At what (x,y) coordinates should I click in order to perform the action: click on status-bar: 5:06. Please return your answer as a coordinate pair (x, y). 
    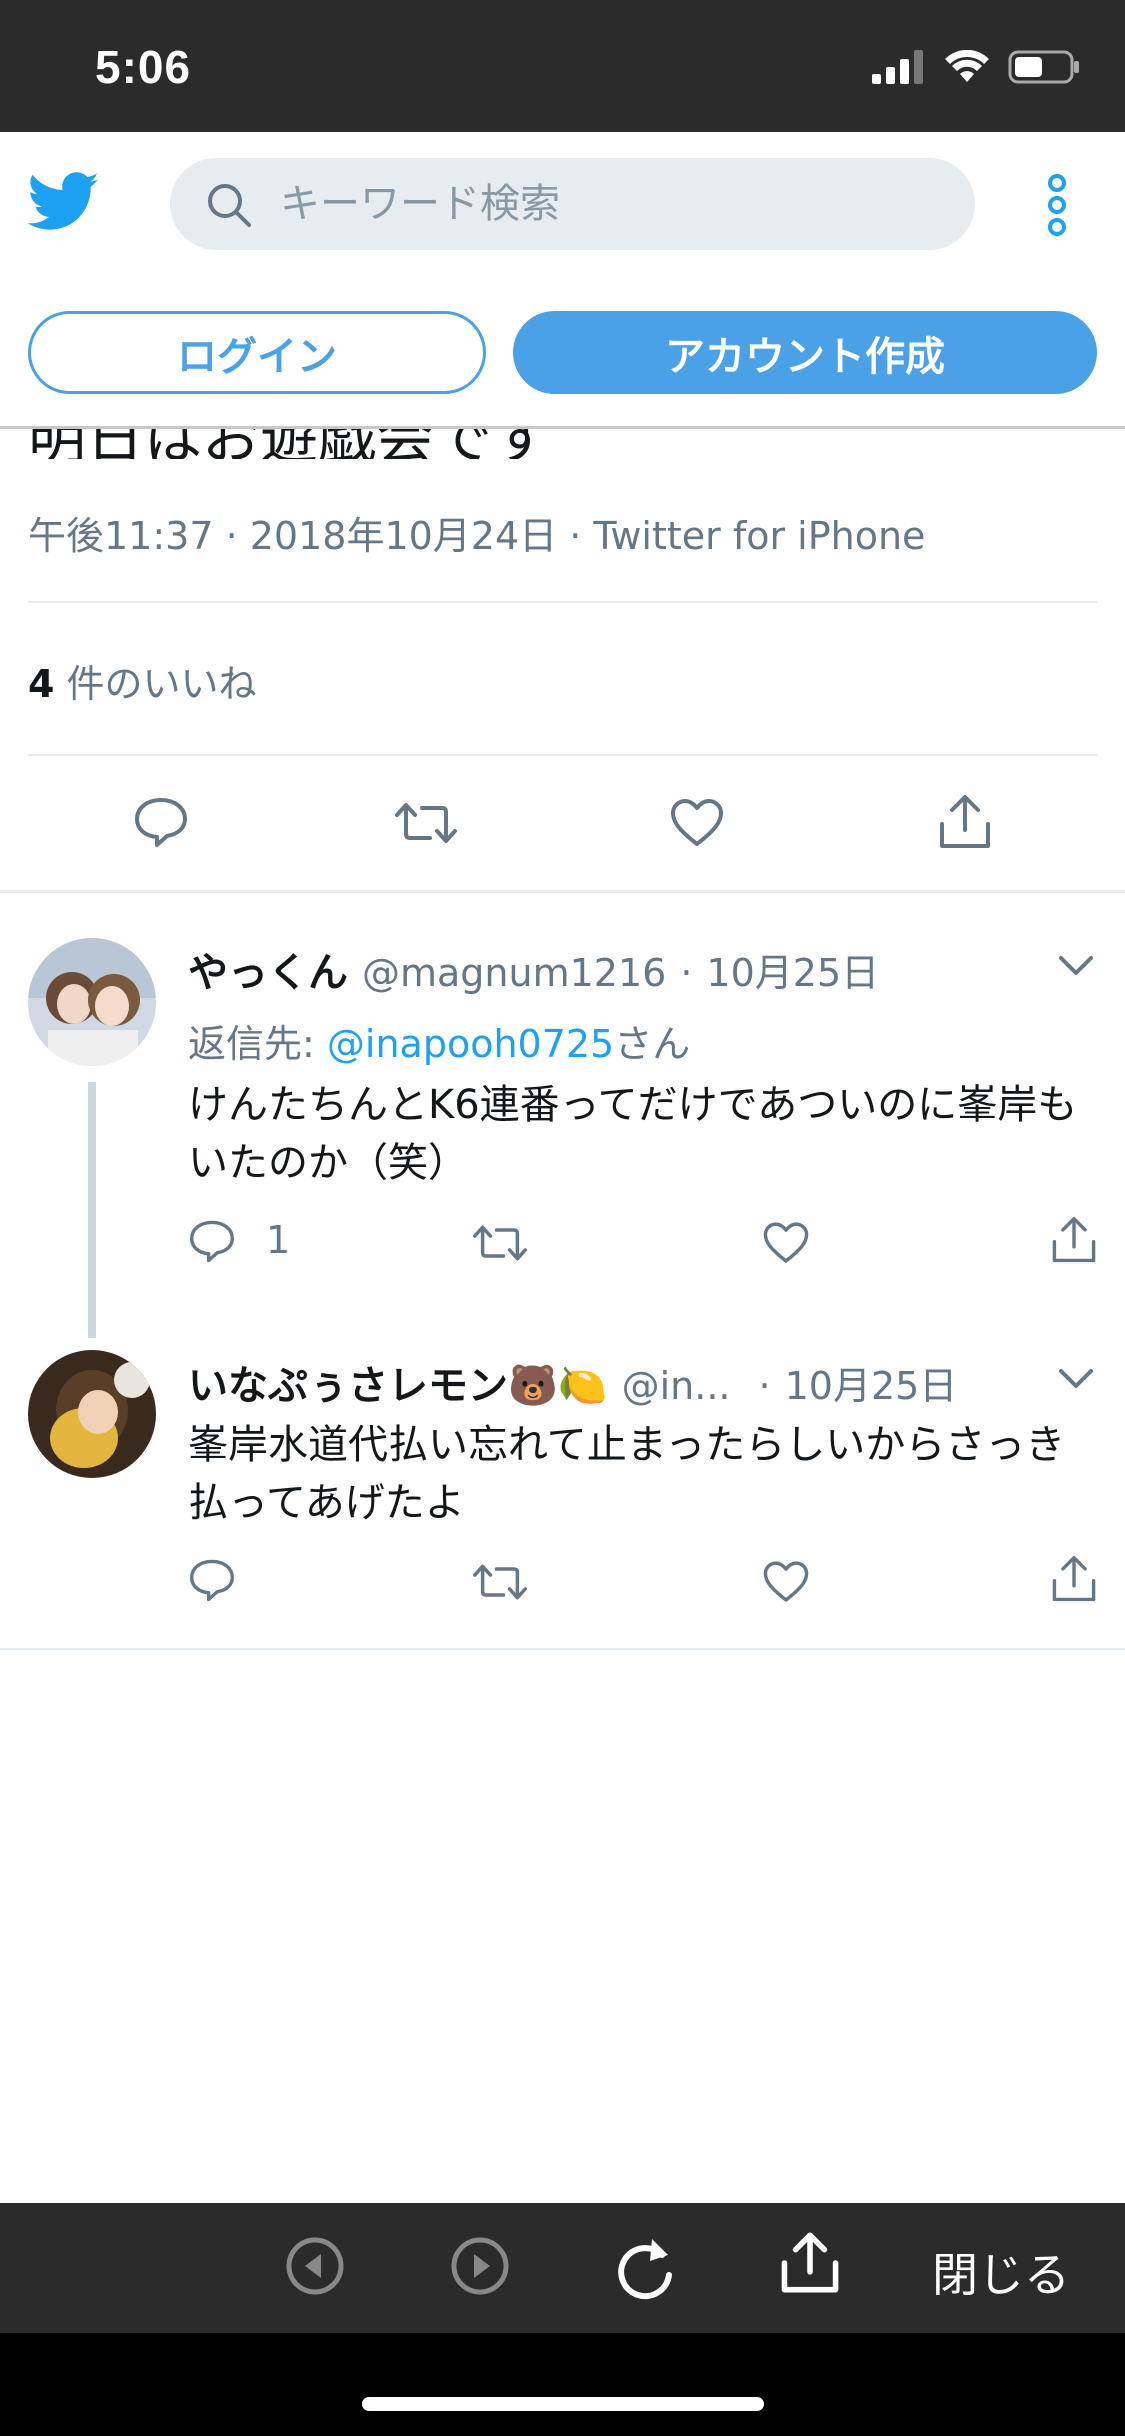
    Looking at the image, I should click on (562, 66).